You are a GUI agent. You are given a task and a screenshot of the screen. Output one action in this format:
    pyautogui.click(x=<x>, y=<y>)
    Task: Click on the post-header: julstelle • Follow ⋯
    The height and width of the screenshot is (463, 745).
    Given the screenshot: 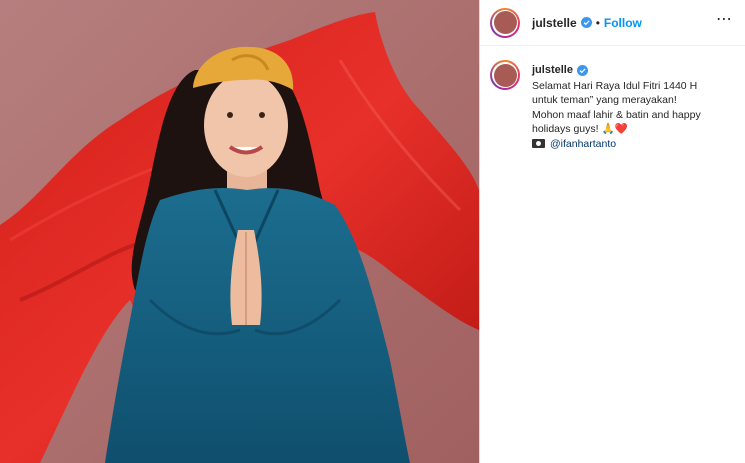 What is the action you would take?
    pyautogui.click(x=612, y=23)
    